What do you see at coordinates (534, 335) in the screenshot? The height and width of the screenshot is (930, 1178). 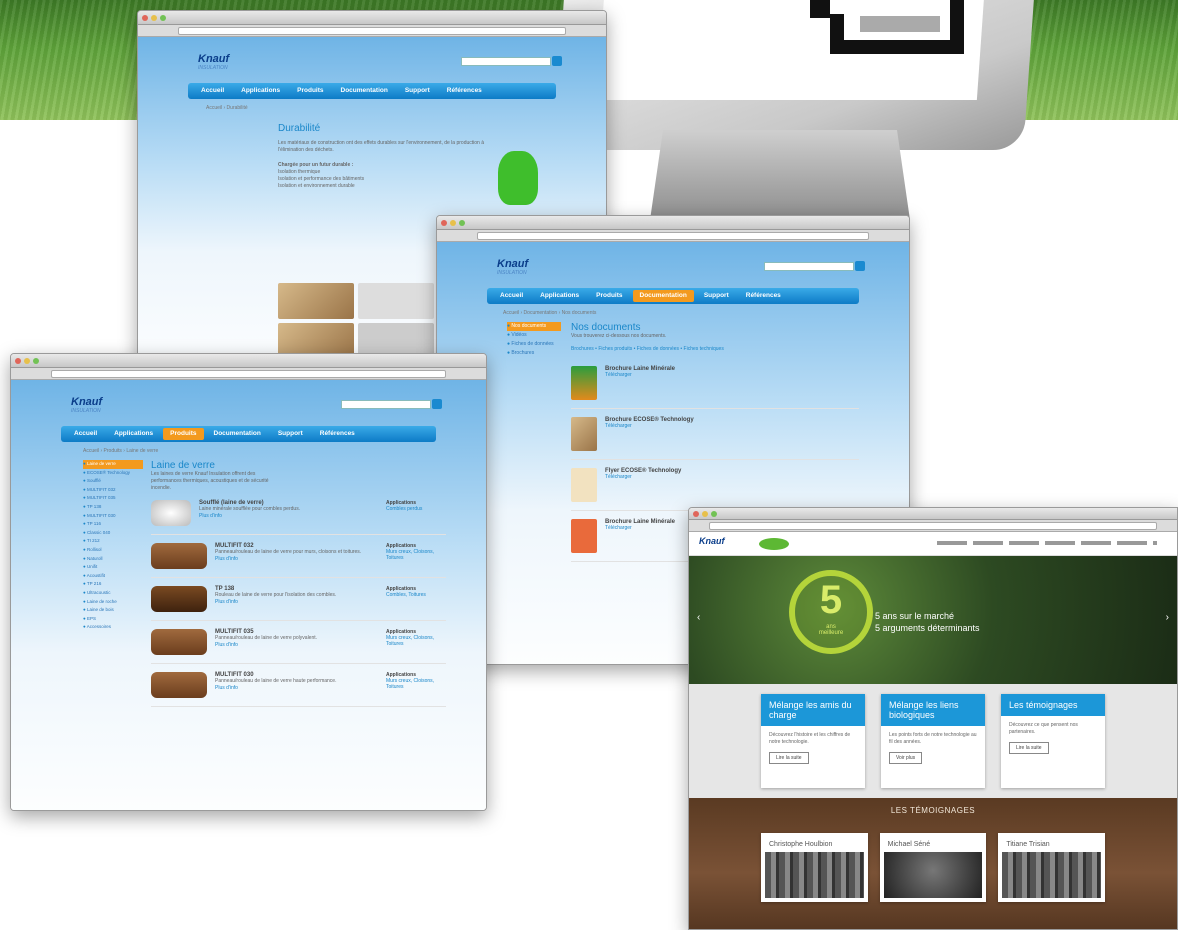 I see `sidebar-item: Vidéos` at bounding box center [534, 335].